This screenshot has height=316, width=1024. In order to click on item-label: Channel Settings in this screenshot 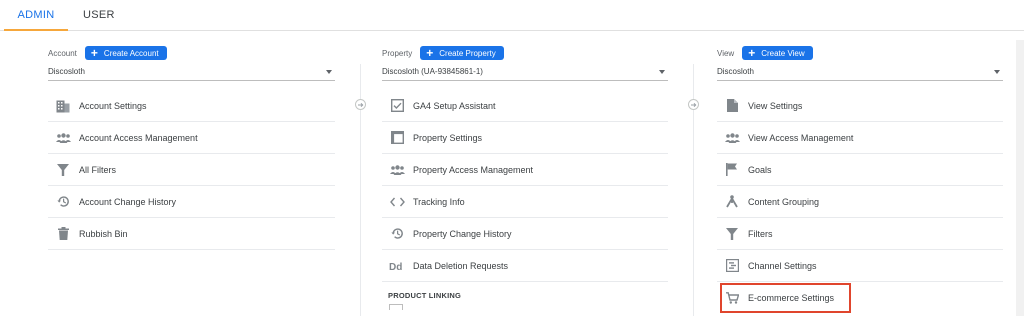, I will do `click(782, 265)`.